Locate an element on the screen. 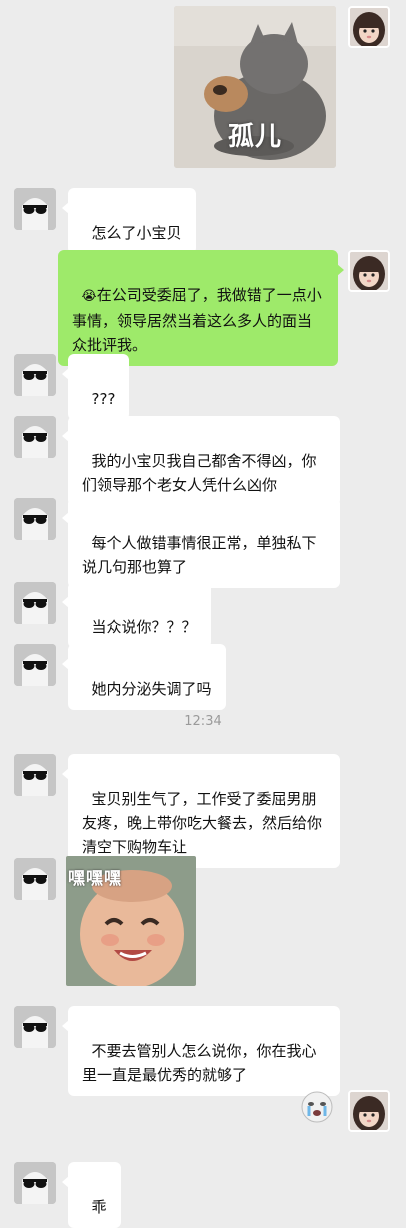 The image size is (406, 1228). message-text: 宝贝别生气了，工作受了委屈男朋友疼，晚上带你吃大餐去，然后给你清空下购物车让 is located at coordinates (202, 823).